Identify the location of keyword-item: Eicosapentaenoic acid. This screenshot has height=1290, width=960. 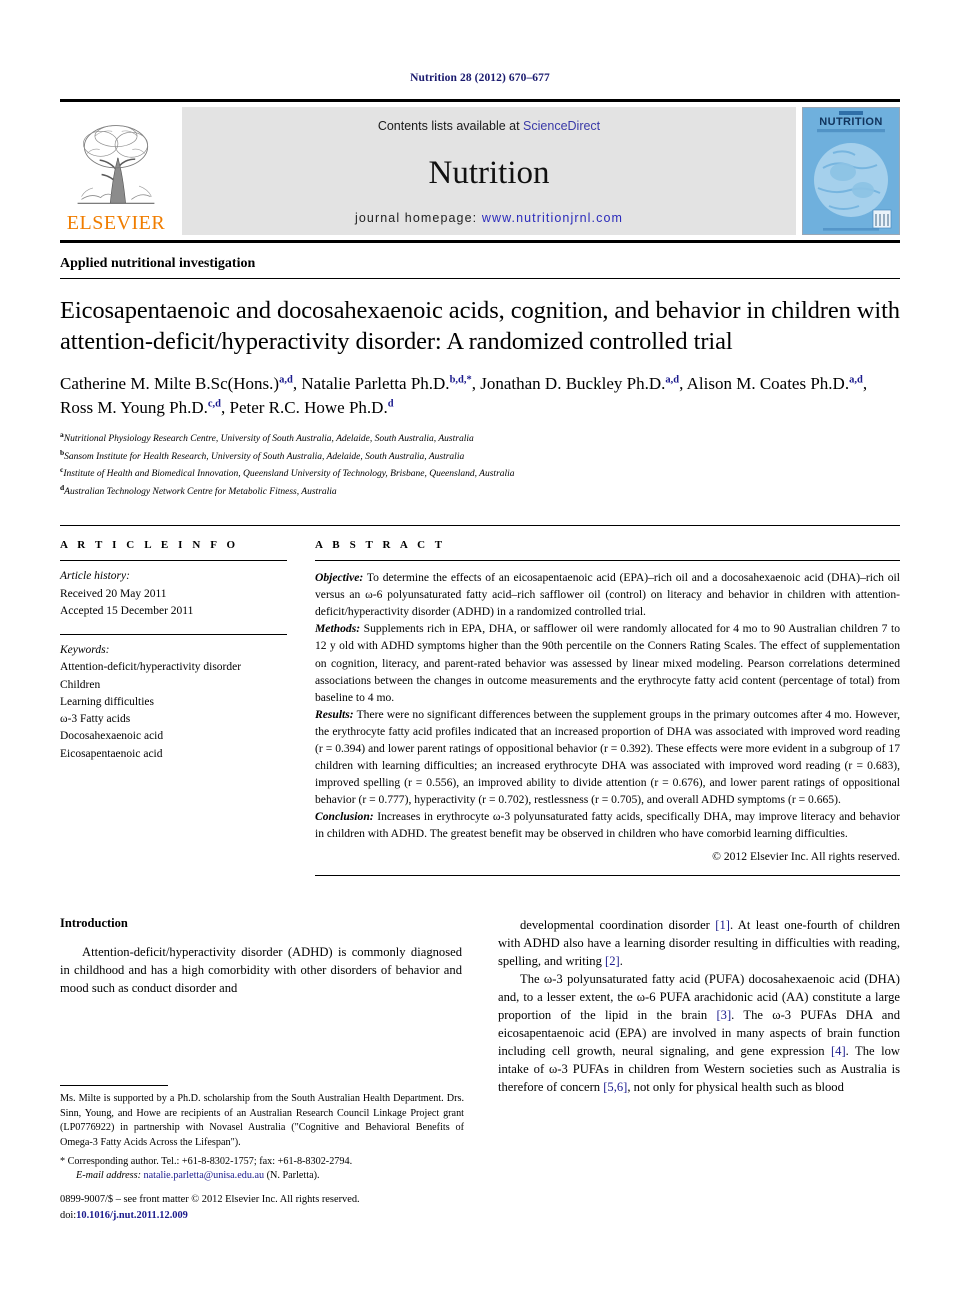
(111, 753).